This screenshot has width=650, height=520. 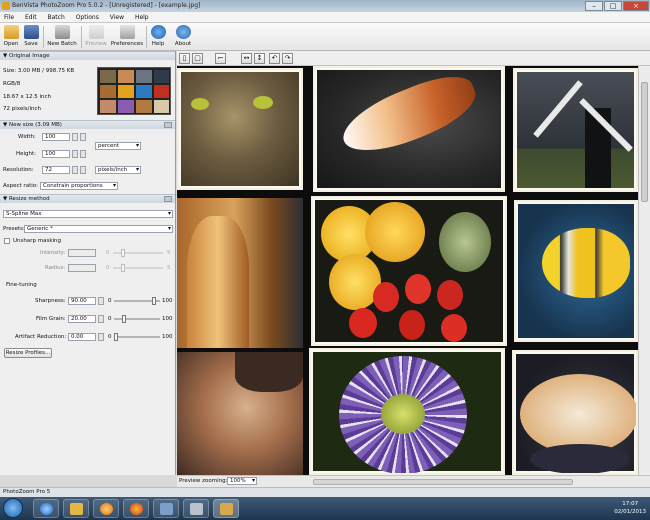 I want to click on width-label: Width:, so click(x=27, y=137).